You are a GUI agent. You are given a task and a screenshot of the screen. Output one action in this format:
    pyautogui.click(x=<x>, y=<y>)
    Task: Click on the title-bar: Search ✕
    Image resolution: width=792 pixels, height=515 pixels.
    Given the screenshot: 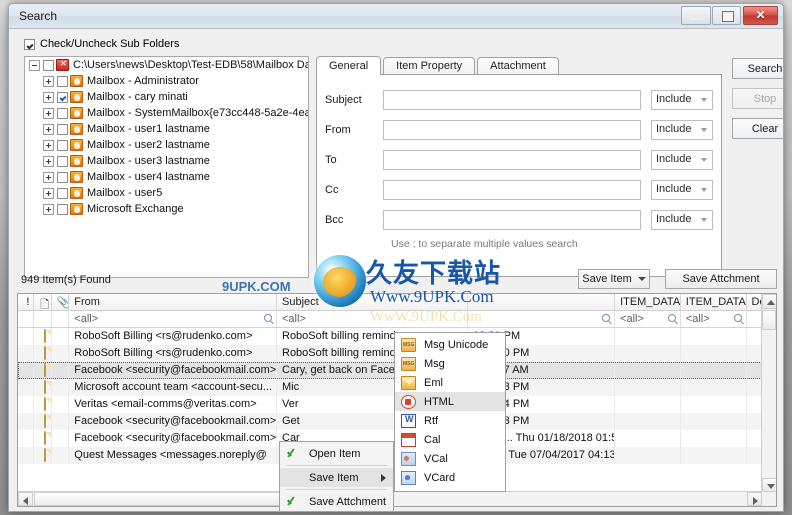 What is the action you would take?
    pyautogui.click(x=396, y=16)
    